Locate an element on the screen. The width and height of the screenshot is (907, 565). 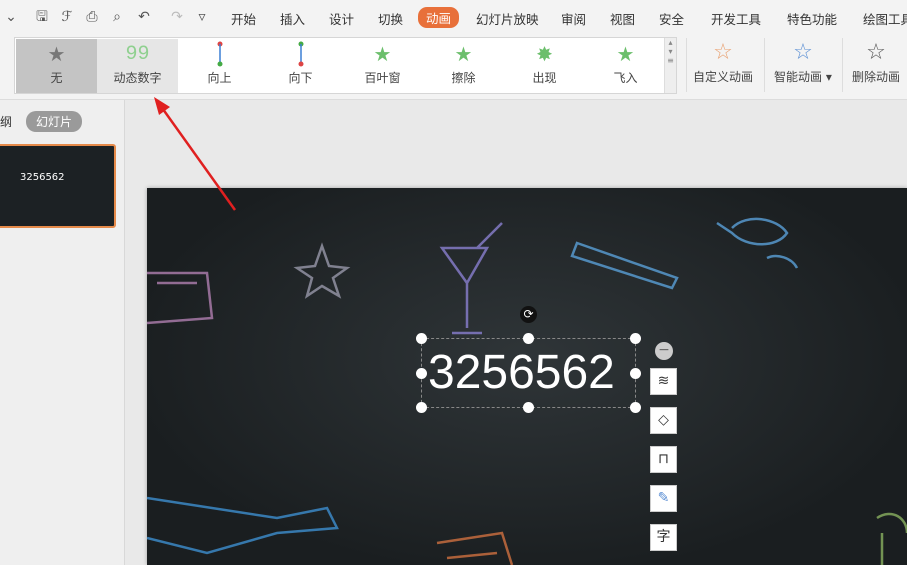
undo-icon: ↶ is located at coordinates (144, 17).